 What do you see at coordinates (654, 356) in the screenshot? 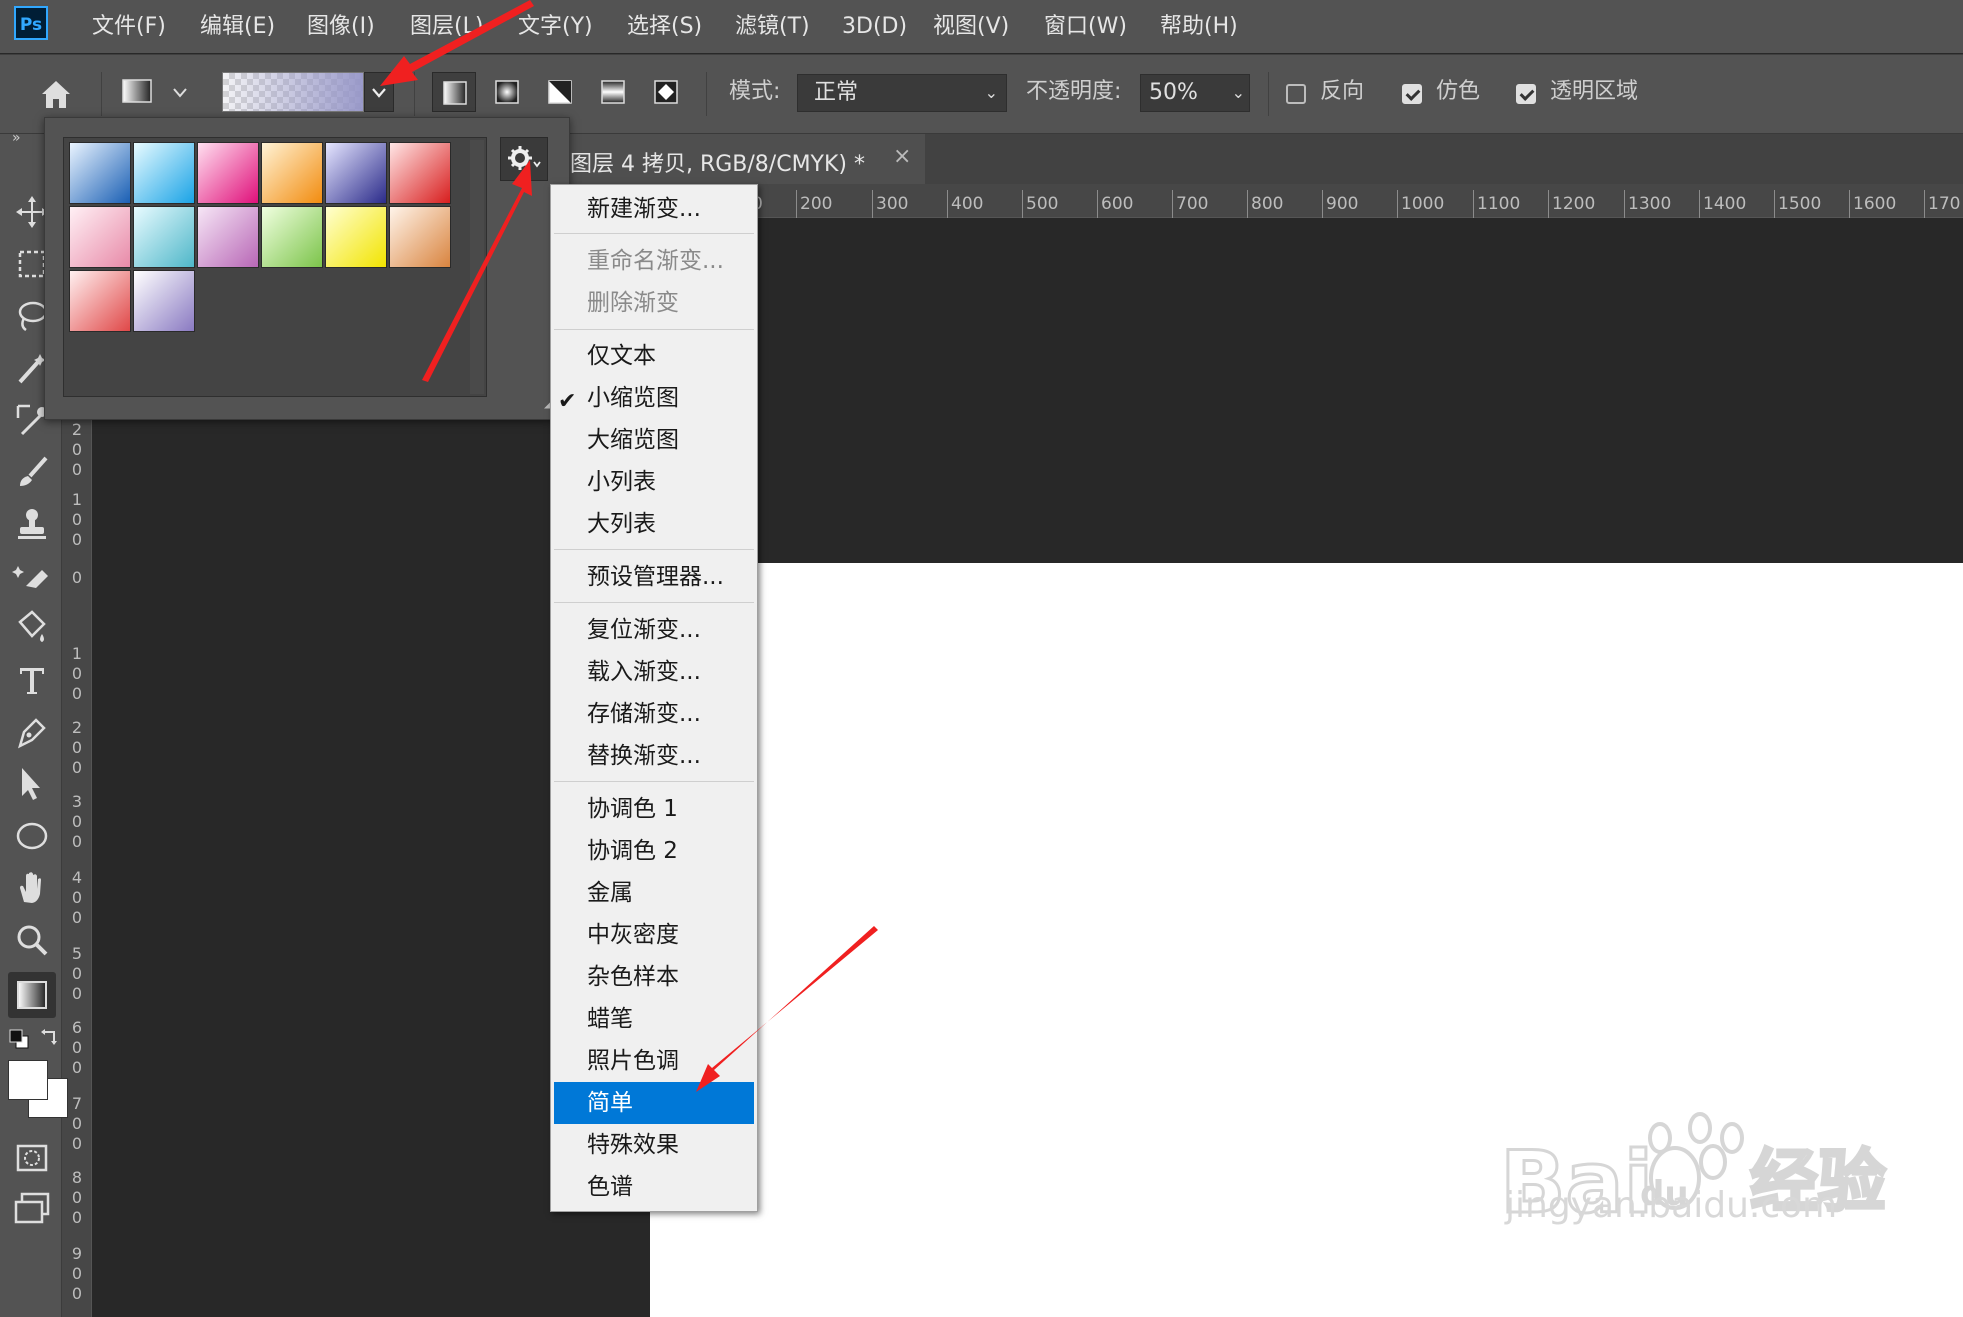
I see `menu-item-3: 仅文本` at bounding box center [654, 356].